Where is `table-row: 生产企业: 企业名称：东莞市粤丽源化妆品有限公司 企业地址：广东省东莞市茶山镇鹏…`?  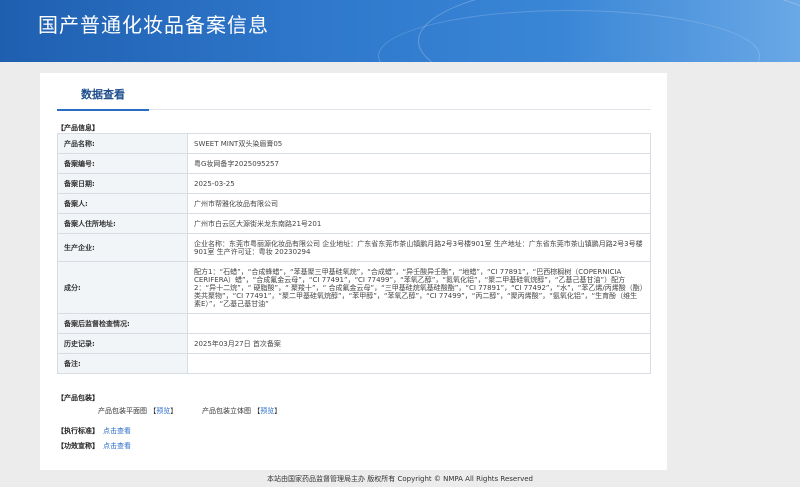
table-row: 生产企业: 企业名称：东莞市粤丽源化妆品有限公司 企业地址：广东省东莞市茶山镇鹏… is located at coordinates (354, 247).